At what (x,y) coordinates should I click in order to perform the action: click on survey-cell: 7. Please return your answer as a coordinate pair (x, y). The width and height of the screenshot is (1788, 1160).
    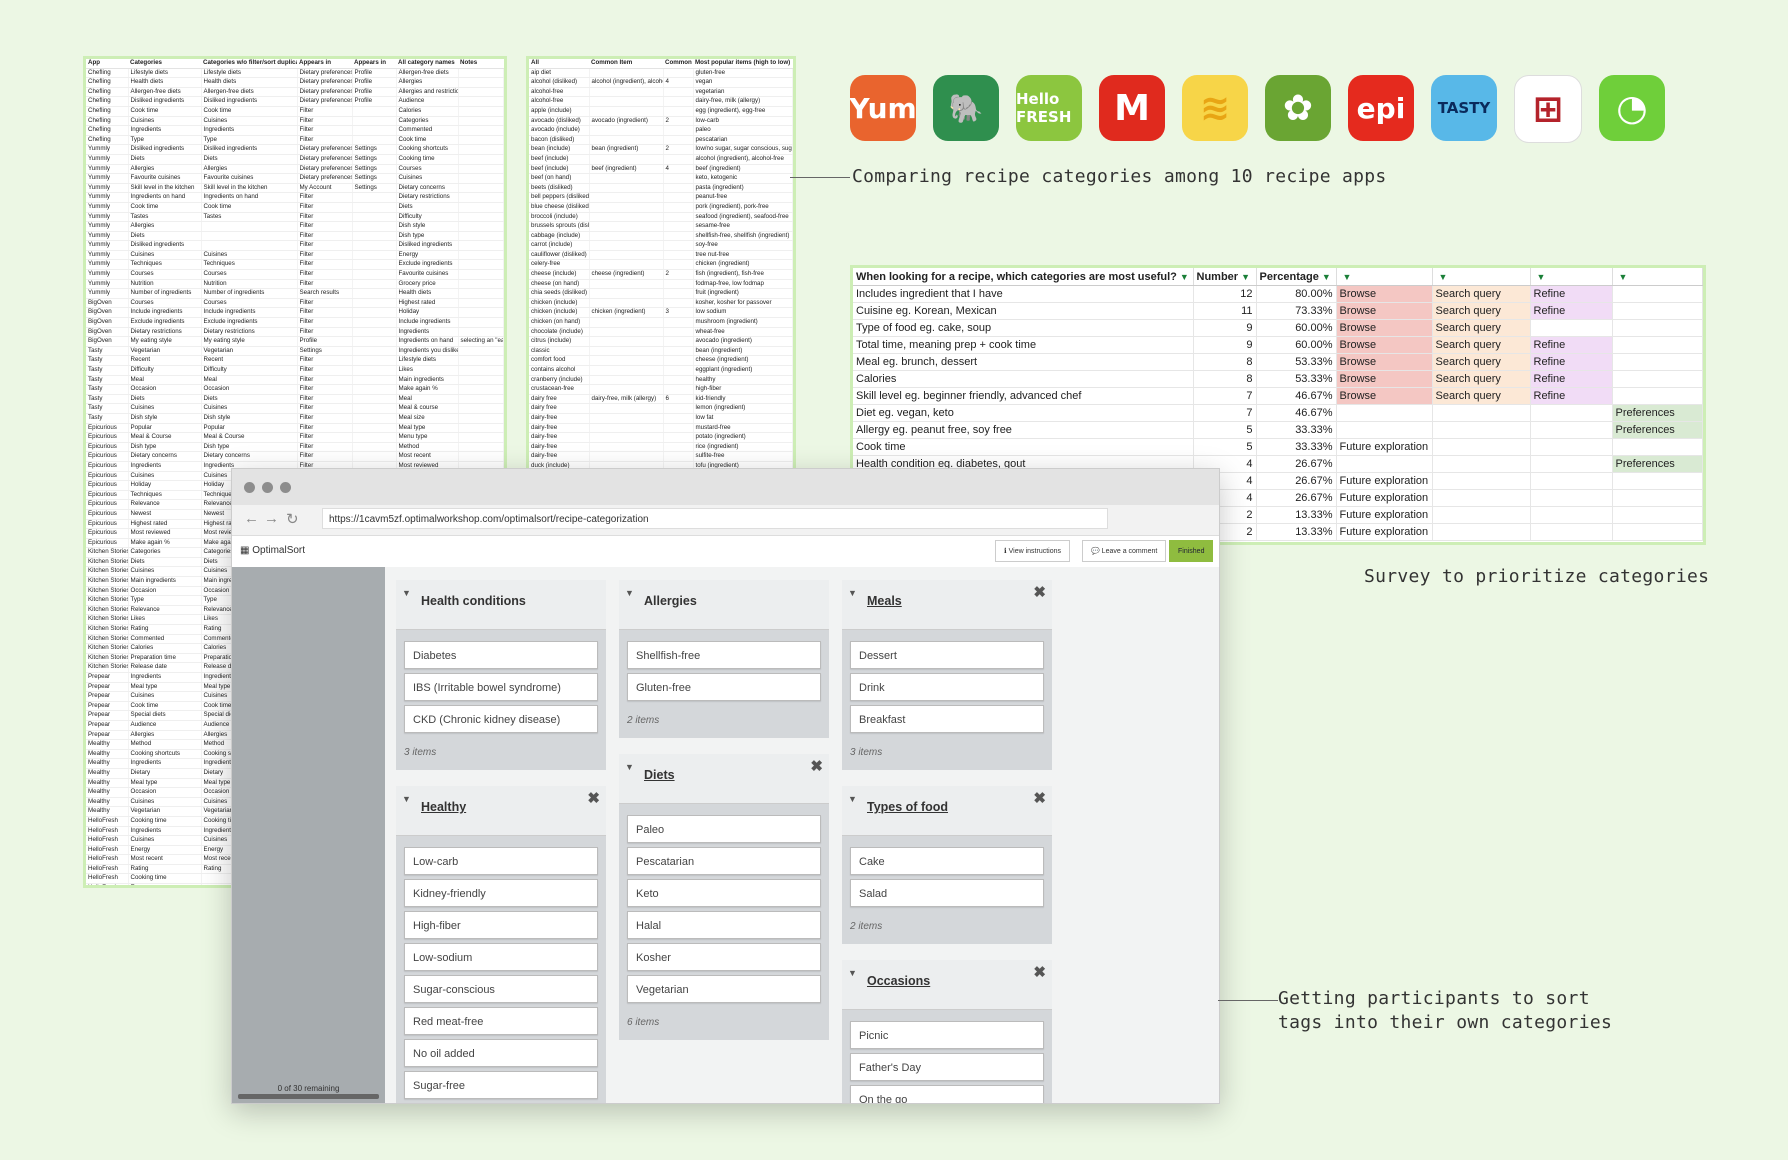
    Looking at the image, I should click on (1225, 396).